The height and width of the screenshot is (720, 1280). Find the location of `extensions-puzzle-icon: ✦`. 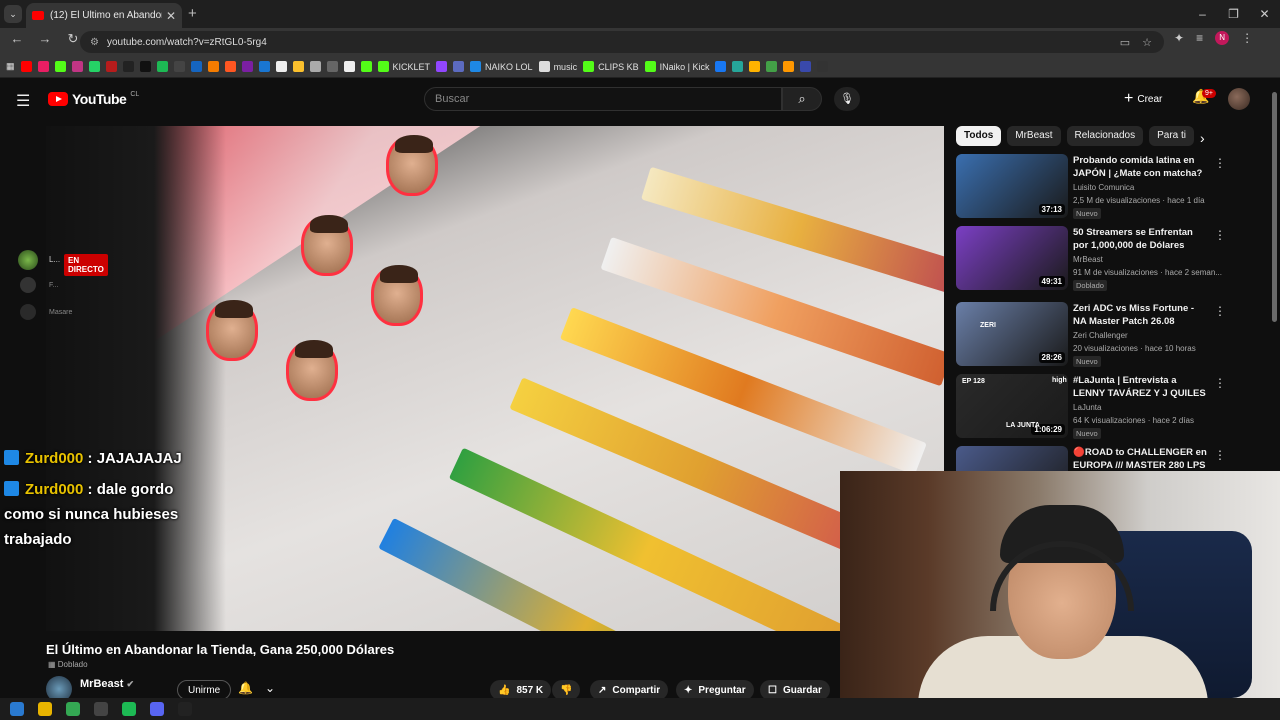

extensions-puzzle-icon: ✦ is located at coordinates (1179, 38).